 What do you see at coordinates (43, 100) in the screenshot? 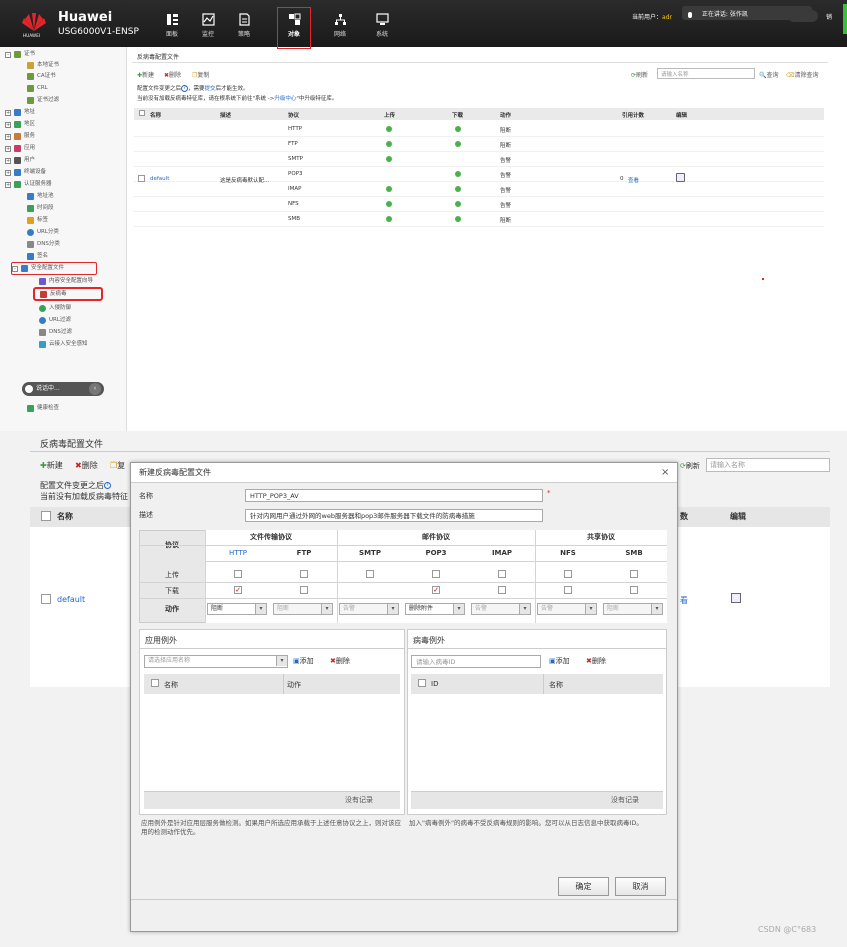
I see `sidebar-item-cert-filter: 证书过滤` at bounding box center [43, 100].